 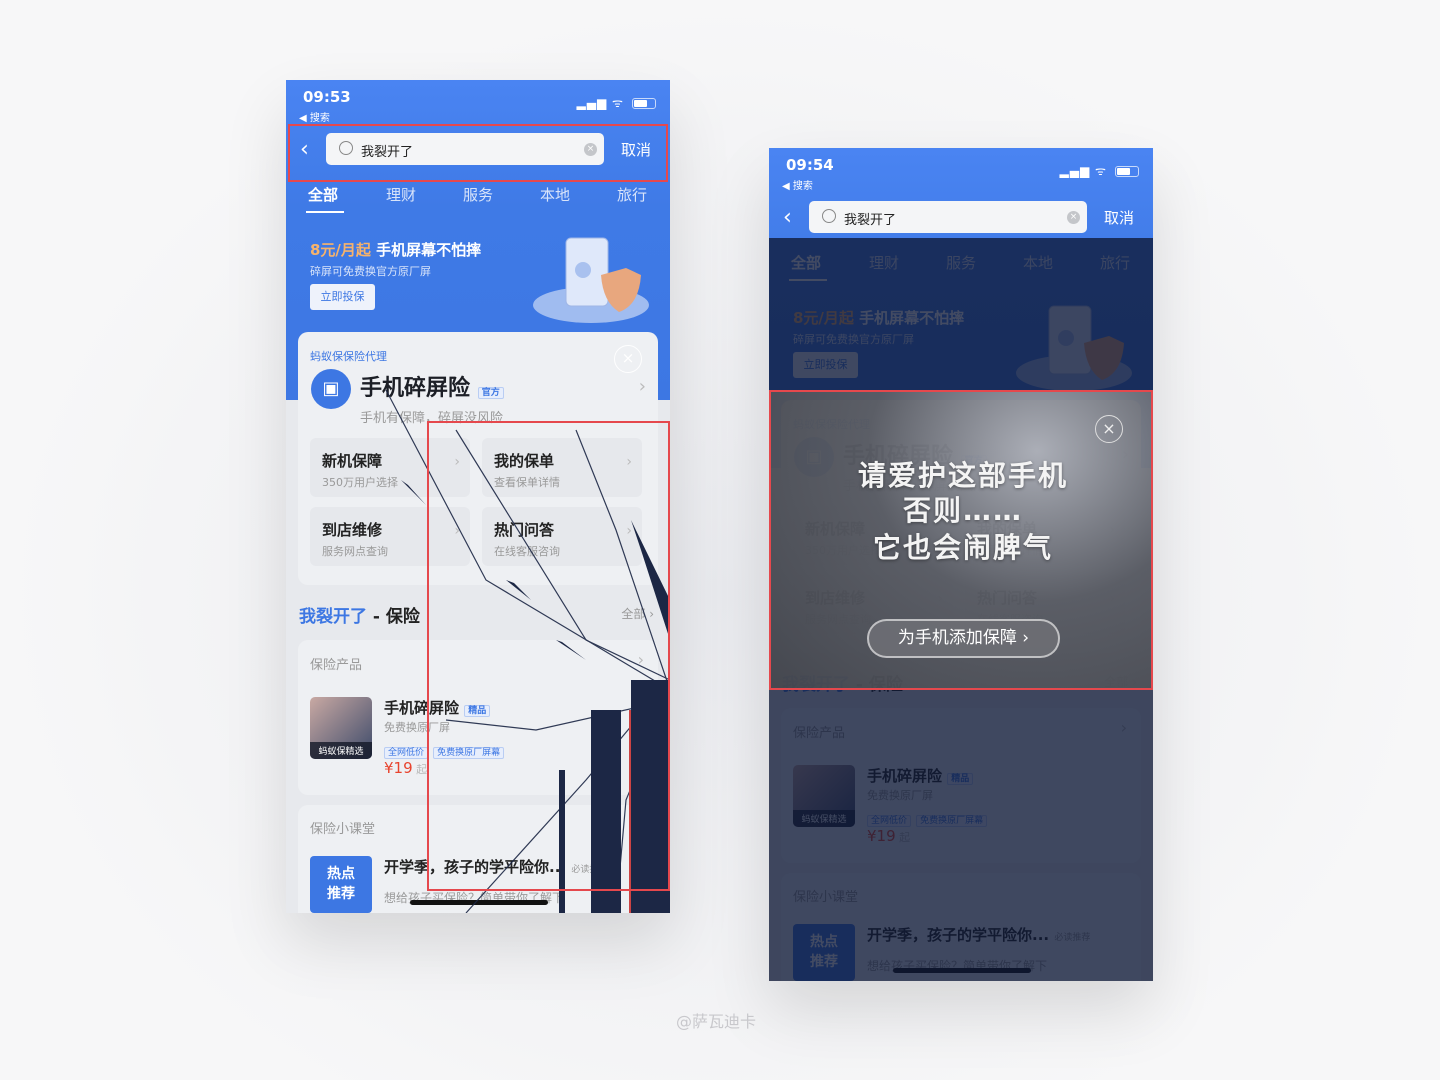 I want to click on watermark: @萨瓦迪卡, so click(x=716, y=1021).